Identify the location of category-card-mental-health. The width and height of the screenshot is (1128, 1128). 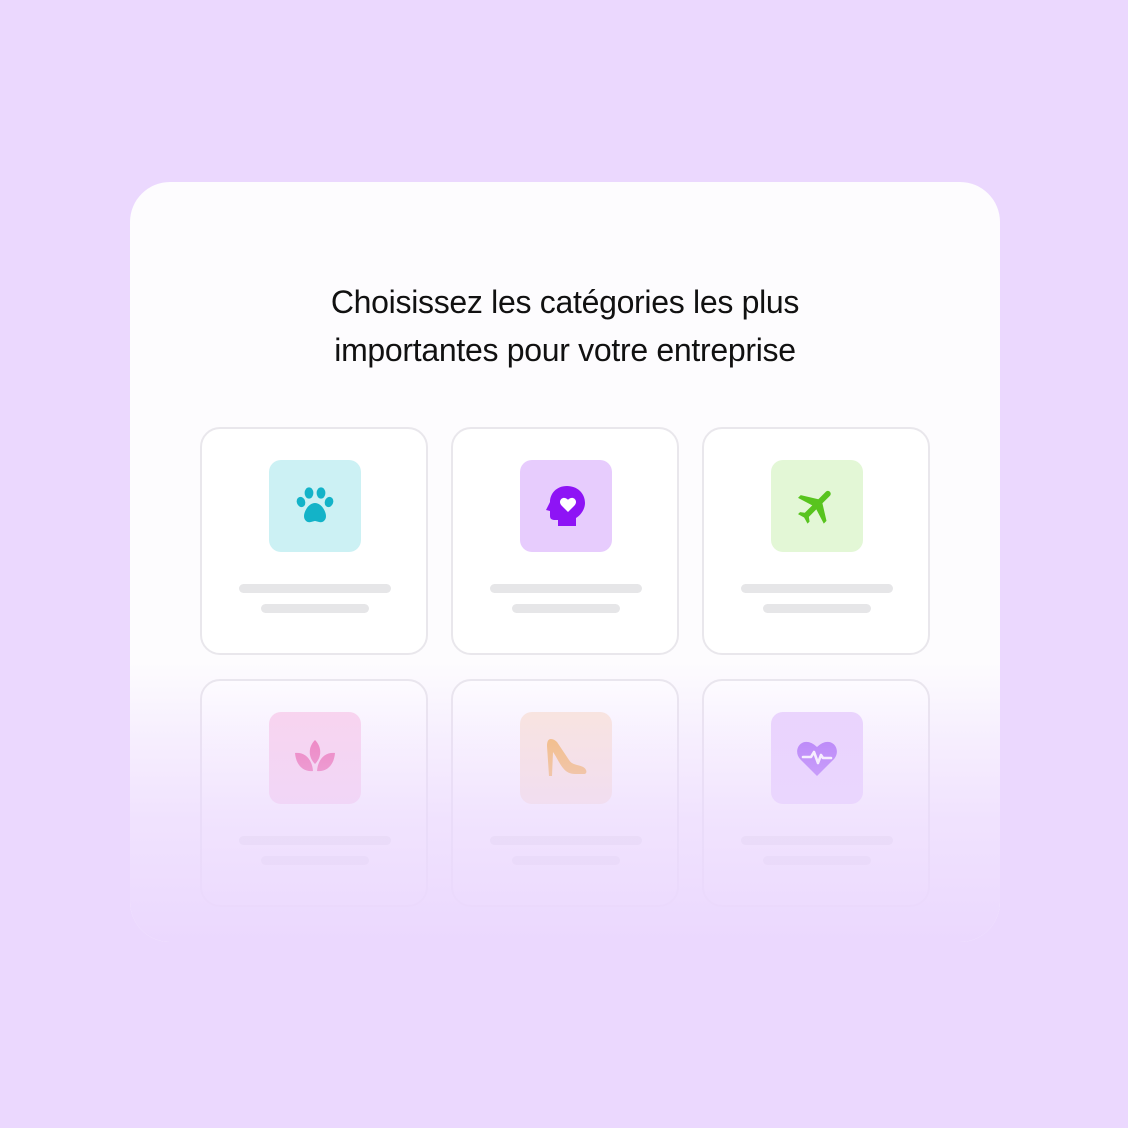
(565, 541).